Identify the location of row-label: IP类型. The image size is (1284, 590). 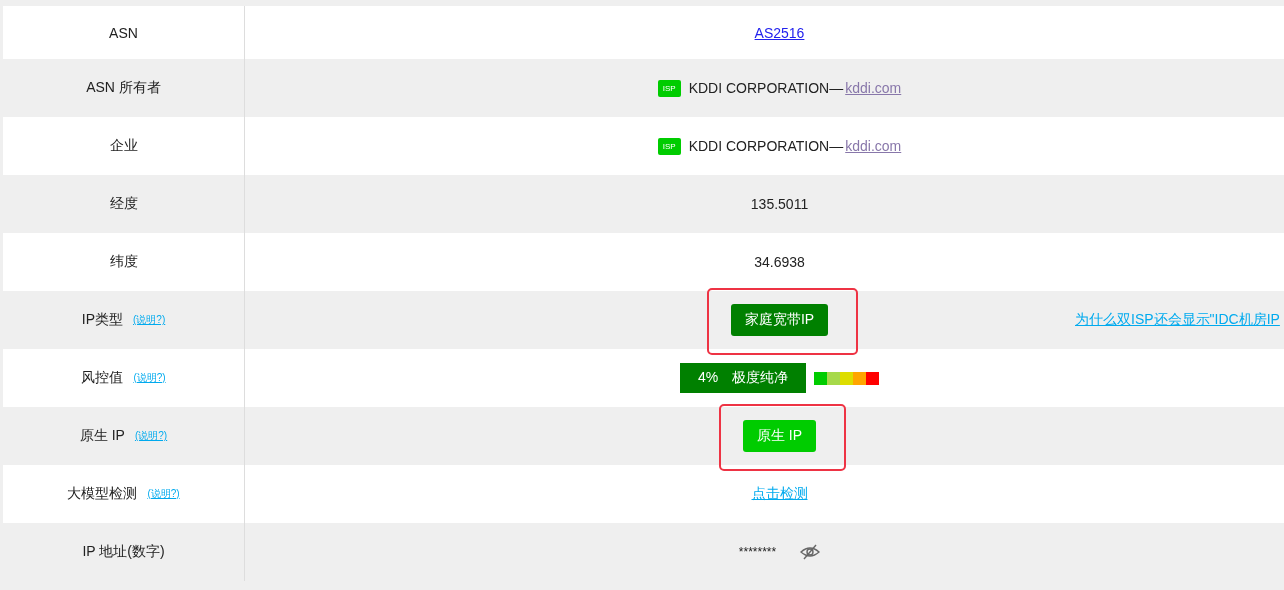
(102, 320).